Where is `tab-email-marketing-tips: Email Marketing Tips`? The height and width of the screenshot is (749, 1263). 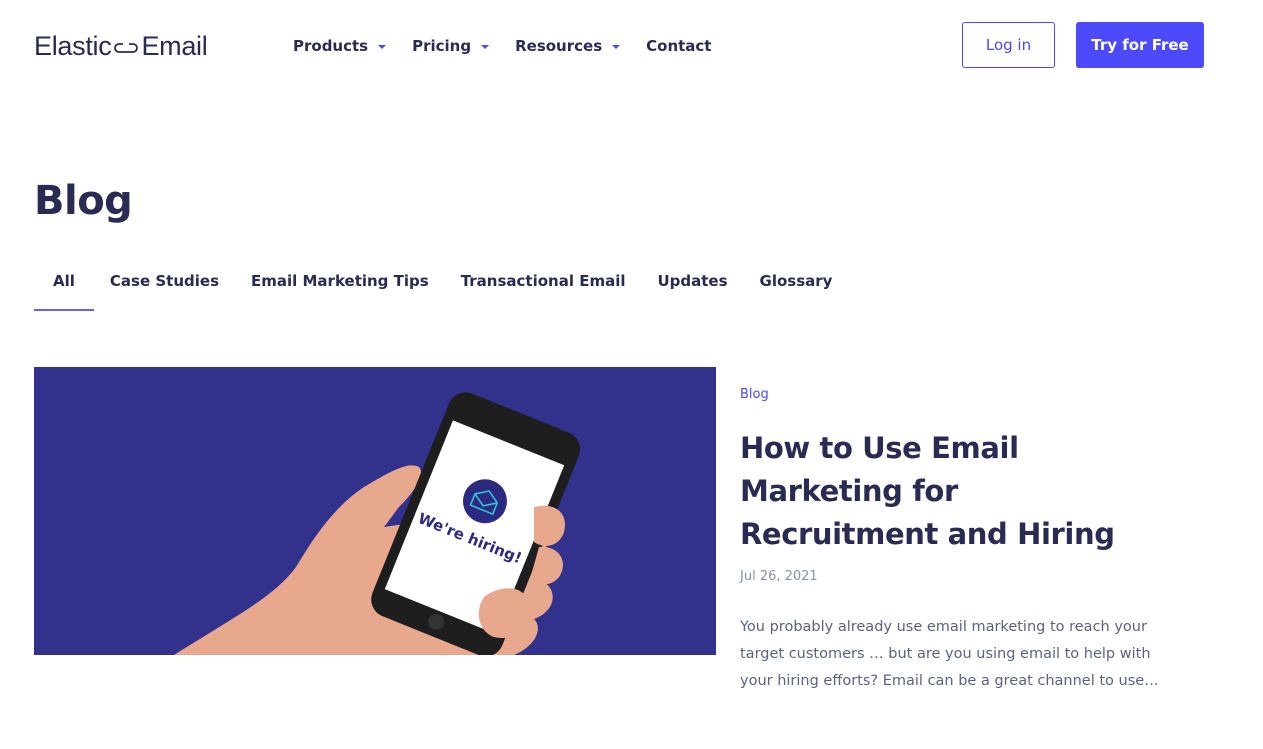 tab-email-marketing-tips: Email Marketing Tips is located at coordinates (340, 286).